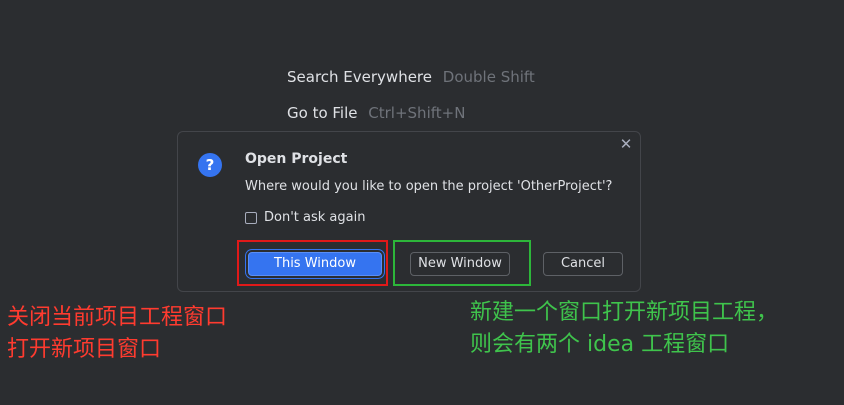 The width and height of the screenshot is (844, 405). What do you see at coordinates (315, 217) in the screenshot?
I see `checkbox-label: Don't ask again` at bounding box center [315, 217].